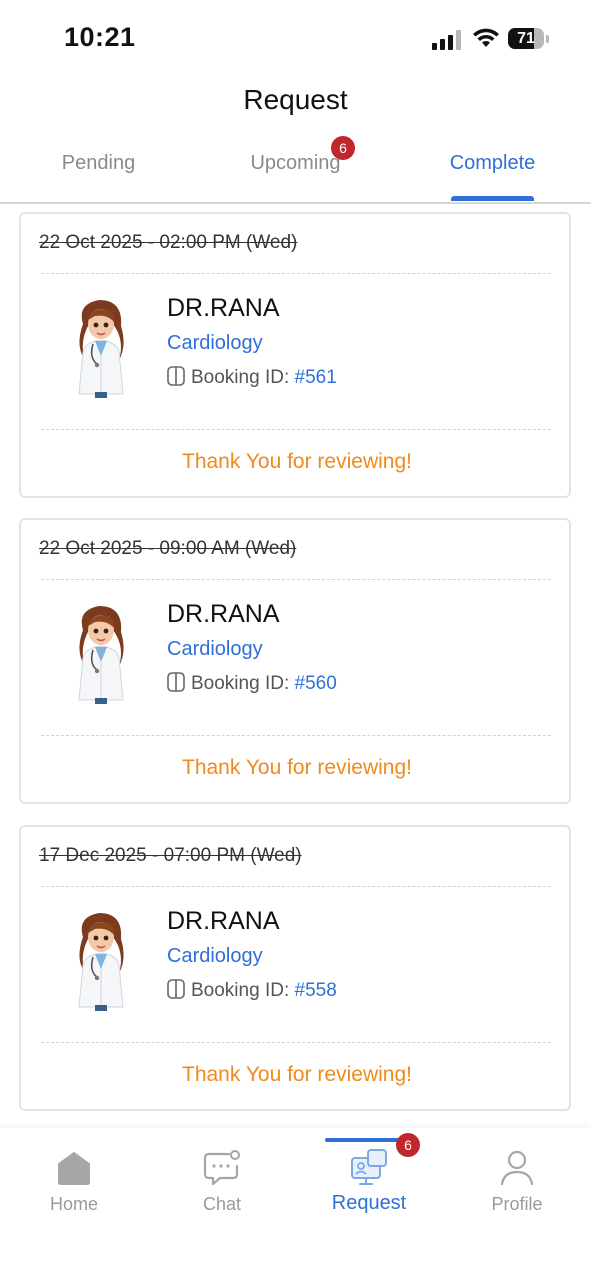 This screenshot has width=591, height=1280. What do you see at coordinates (98, 163) in the screenshot?
I see `tab-pending: Pending` at bounding box center [98, 163].